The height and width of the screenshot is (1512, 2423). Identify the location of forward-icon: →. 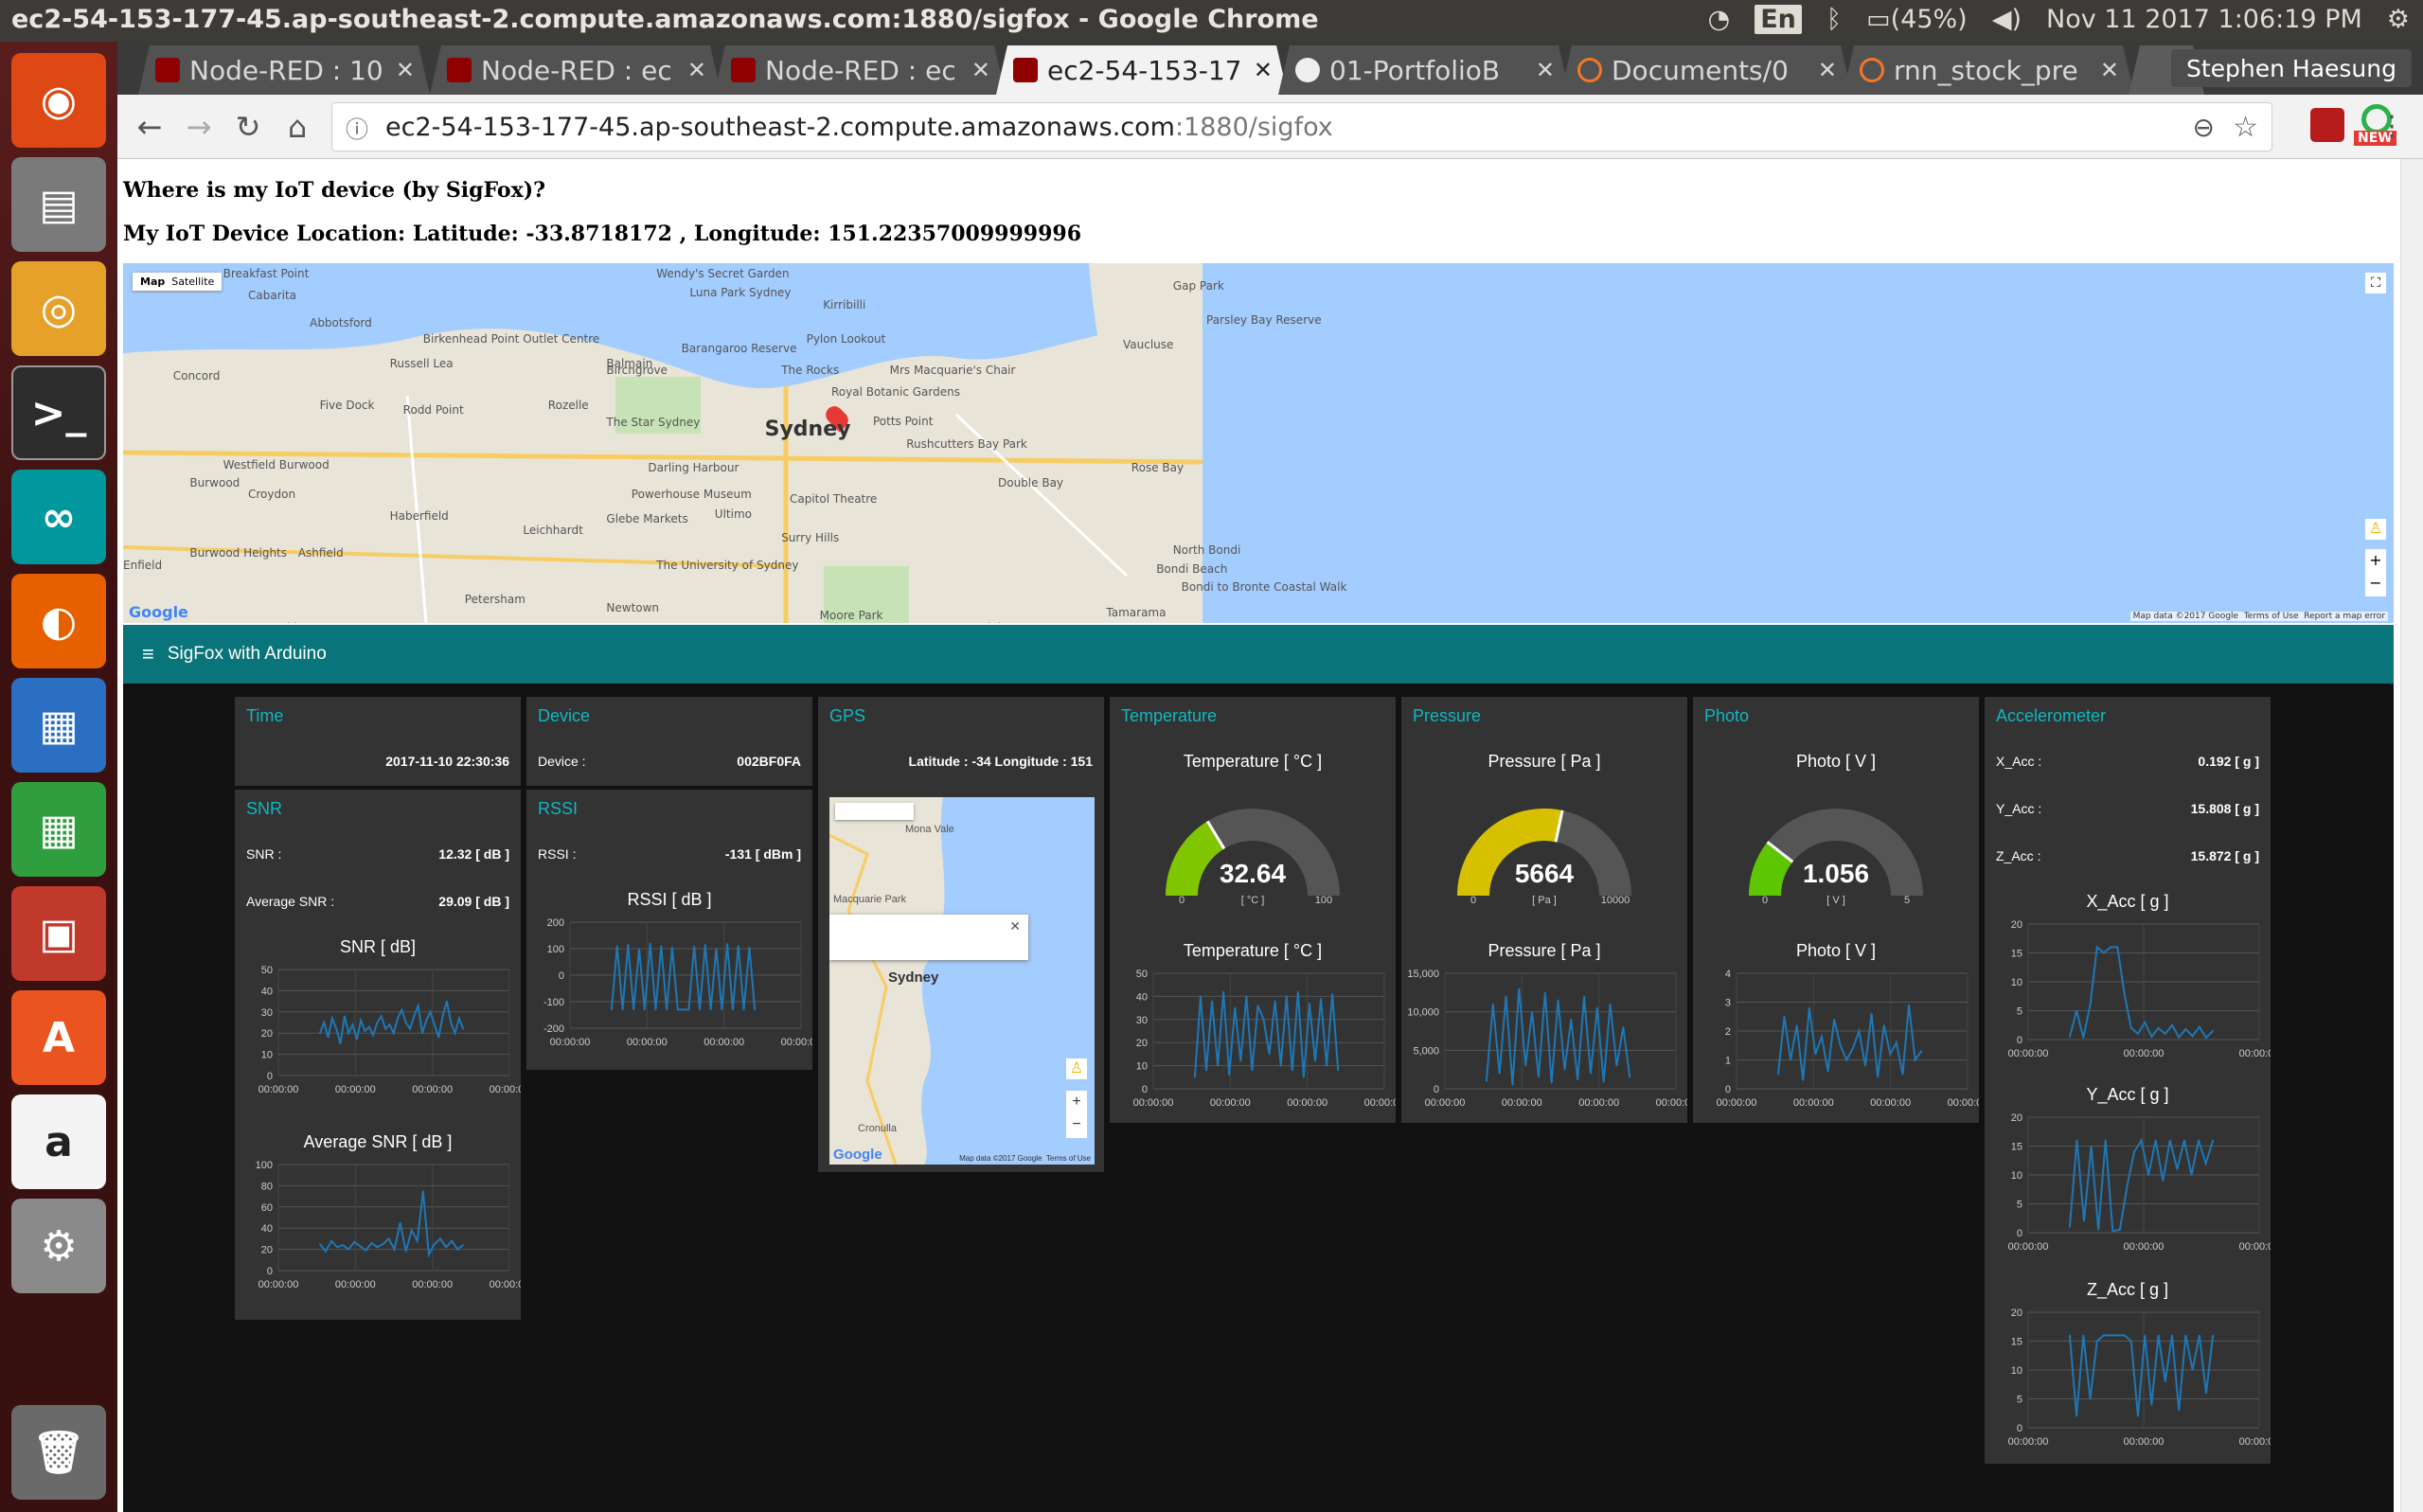
(199, 127).